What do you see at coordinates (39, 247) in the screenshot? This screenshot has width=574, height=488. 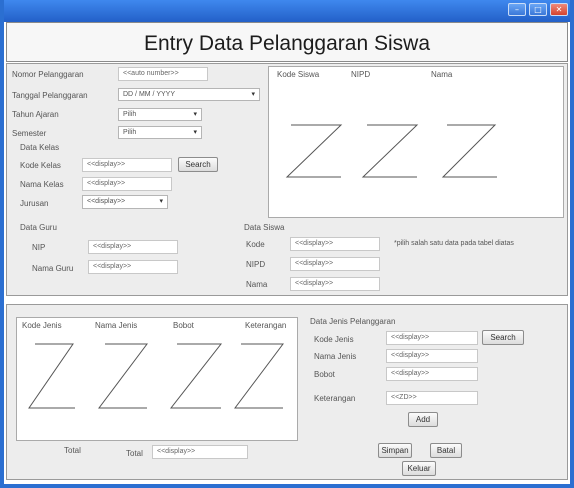 I see `nip-label: NIP` at bounding box center [39, 247].